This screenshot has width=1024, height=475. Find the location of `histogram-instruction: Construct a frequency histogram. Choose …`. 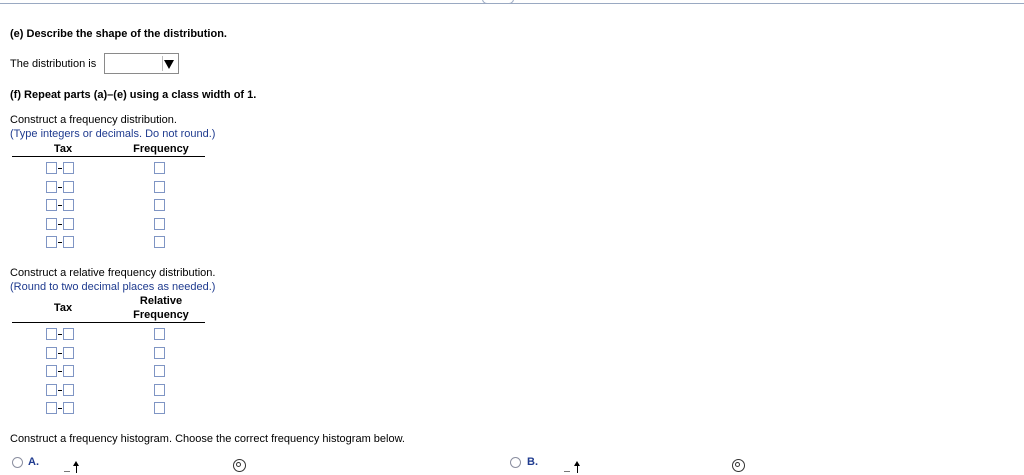

histogram-instruction: Construct a frequency histogram. Choose … is located at coordinates (207, 439).